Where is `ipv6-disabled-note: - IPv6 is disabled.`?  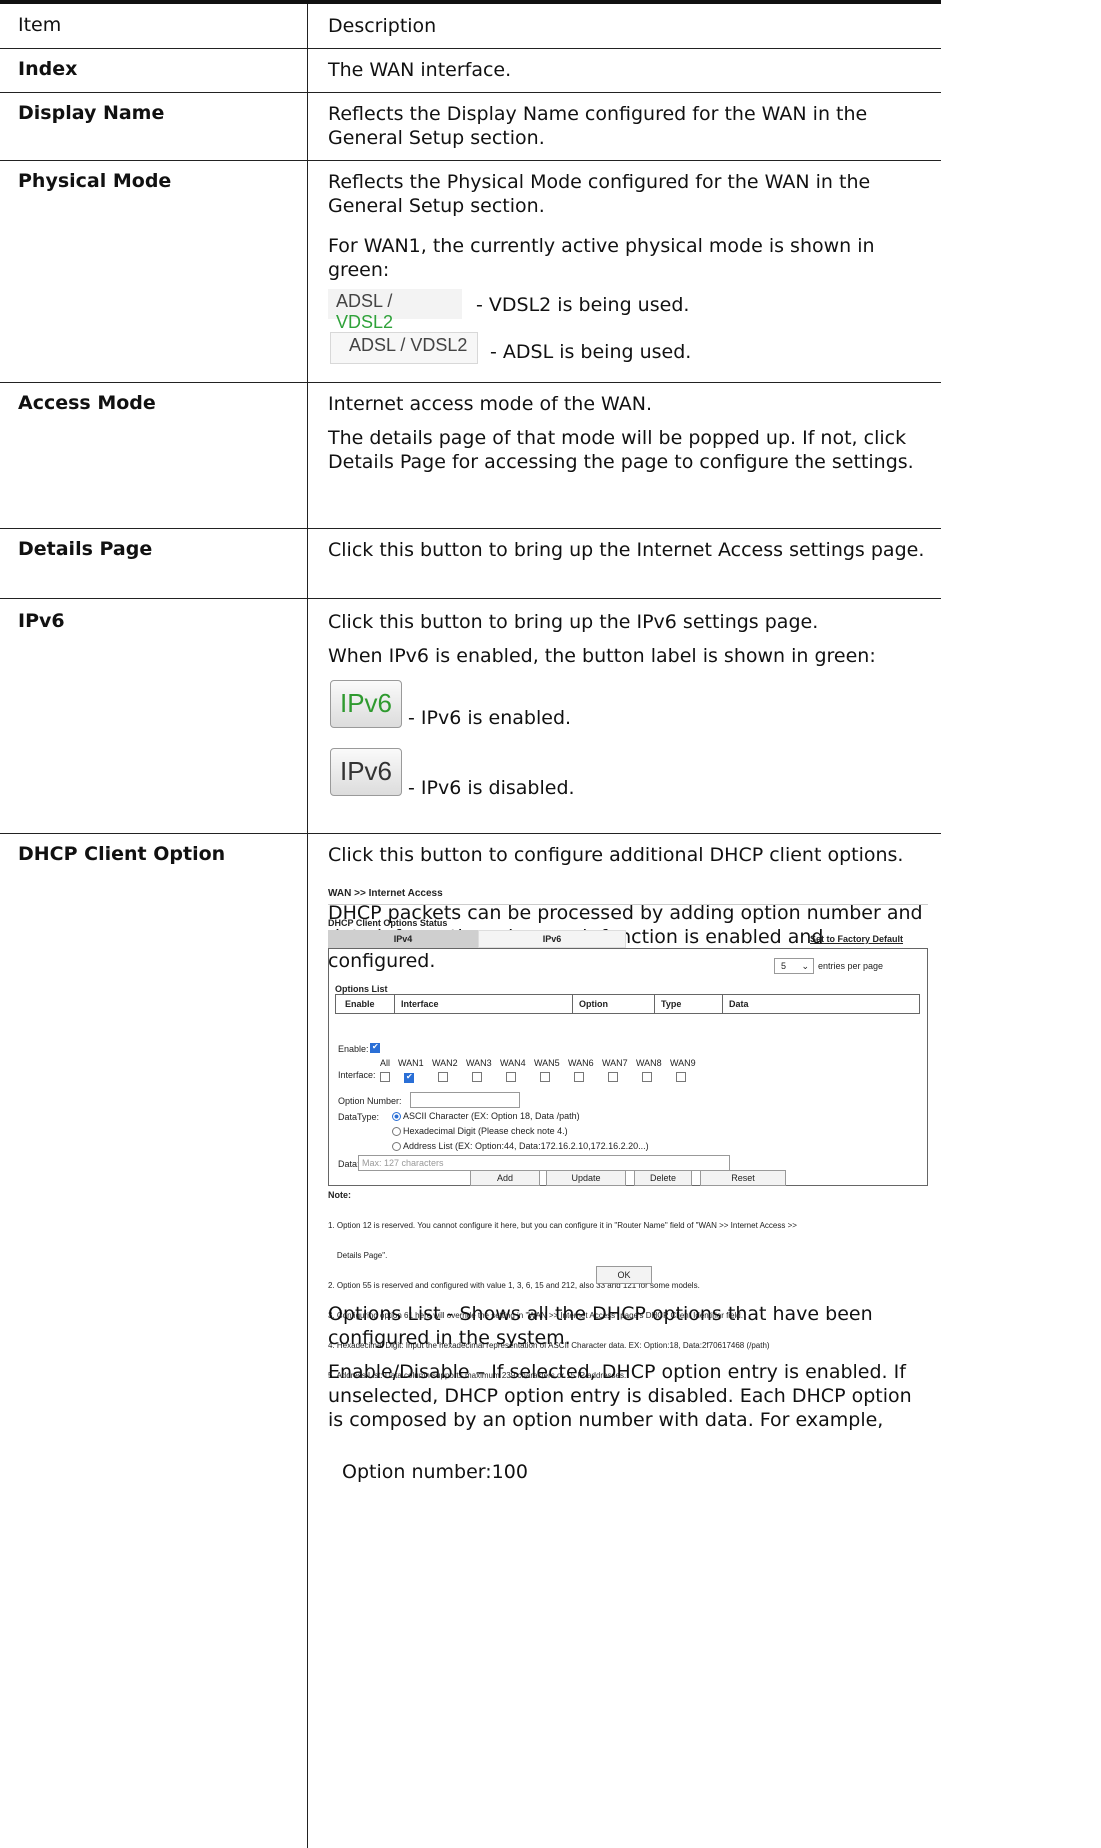 ipv6-disabled-note: - IPv6 is disabled. is located at coordinates (491, 788).